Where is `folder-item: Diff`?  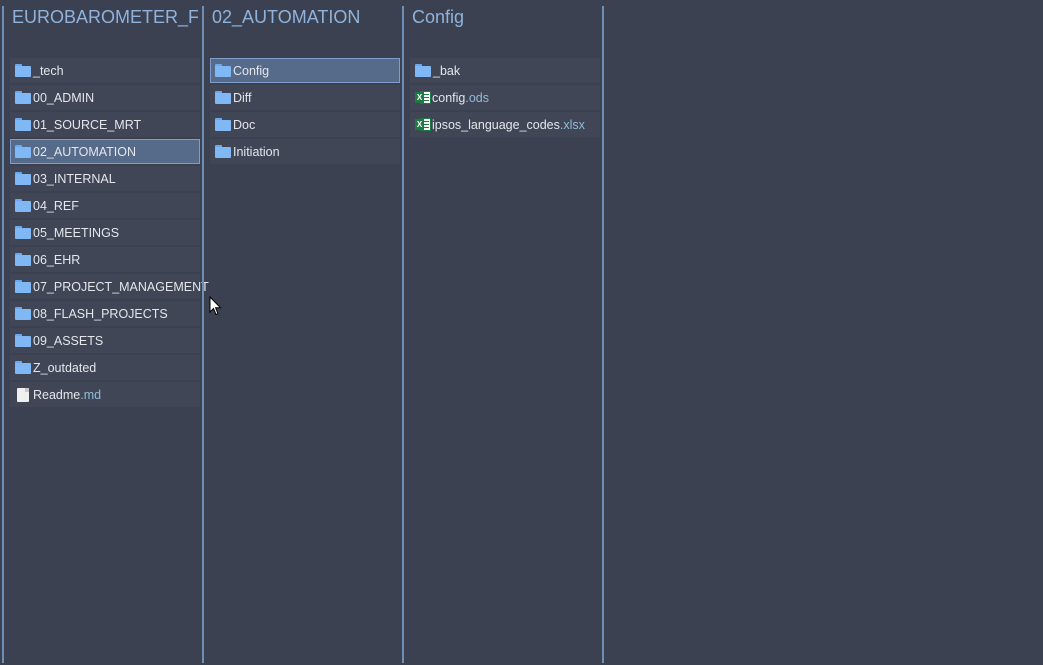
folder-item: Diff is located at coordinates (305, 97).